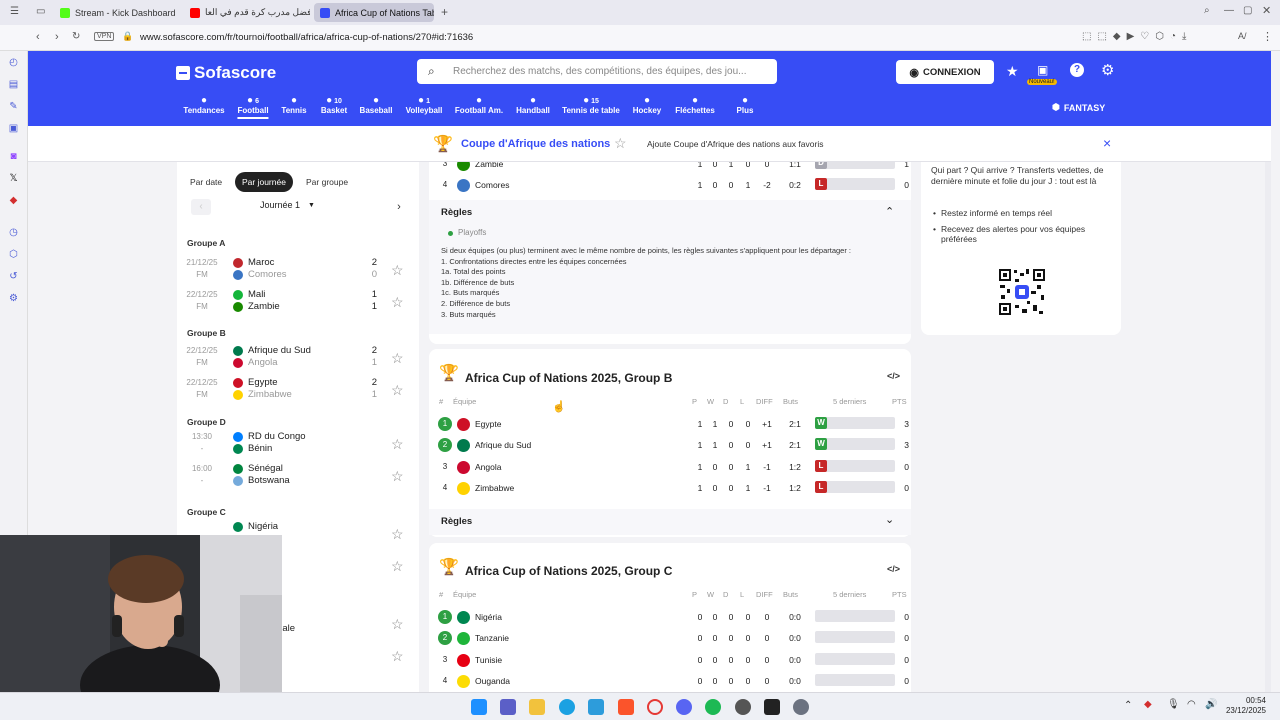 The width and height of the screenshot is (1280, 720). I want to click on clock-time: 00:54, so click(1247, 700).